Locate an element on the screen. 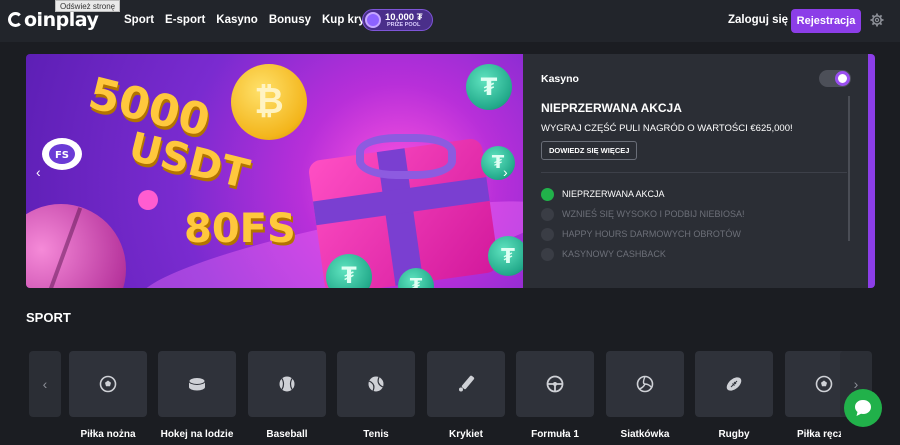 The width and height of the screenshot is (900, 445). casino-chip-icon: FS is located at coordinates (62, 154).